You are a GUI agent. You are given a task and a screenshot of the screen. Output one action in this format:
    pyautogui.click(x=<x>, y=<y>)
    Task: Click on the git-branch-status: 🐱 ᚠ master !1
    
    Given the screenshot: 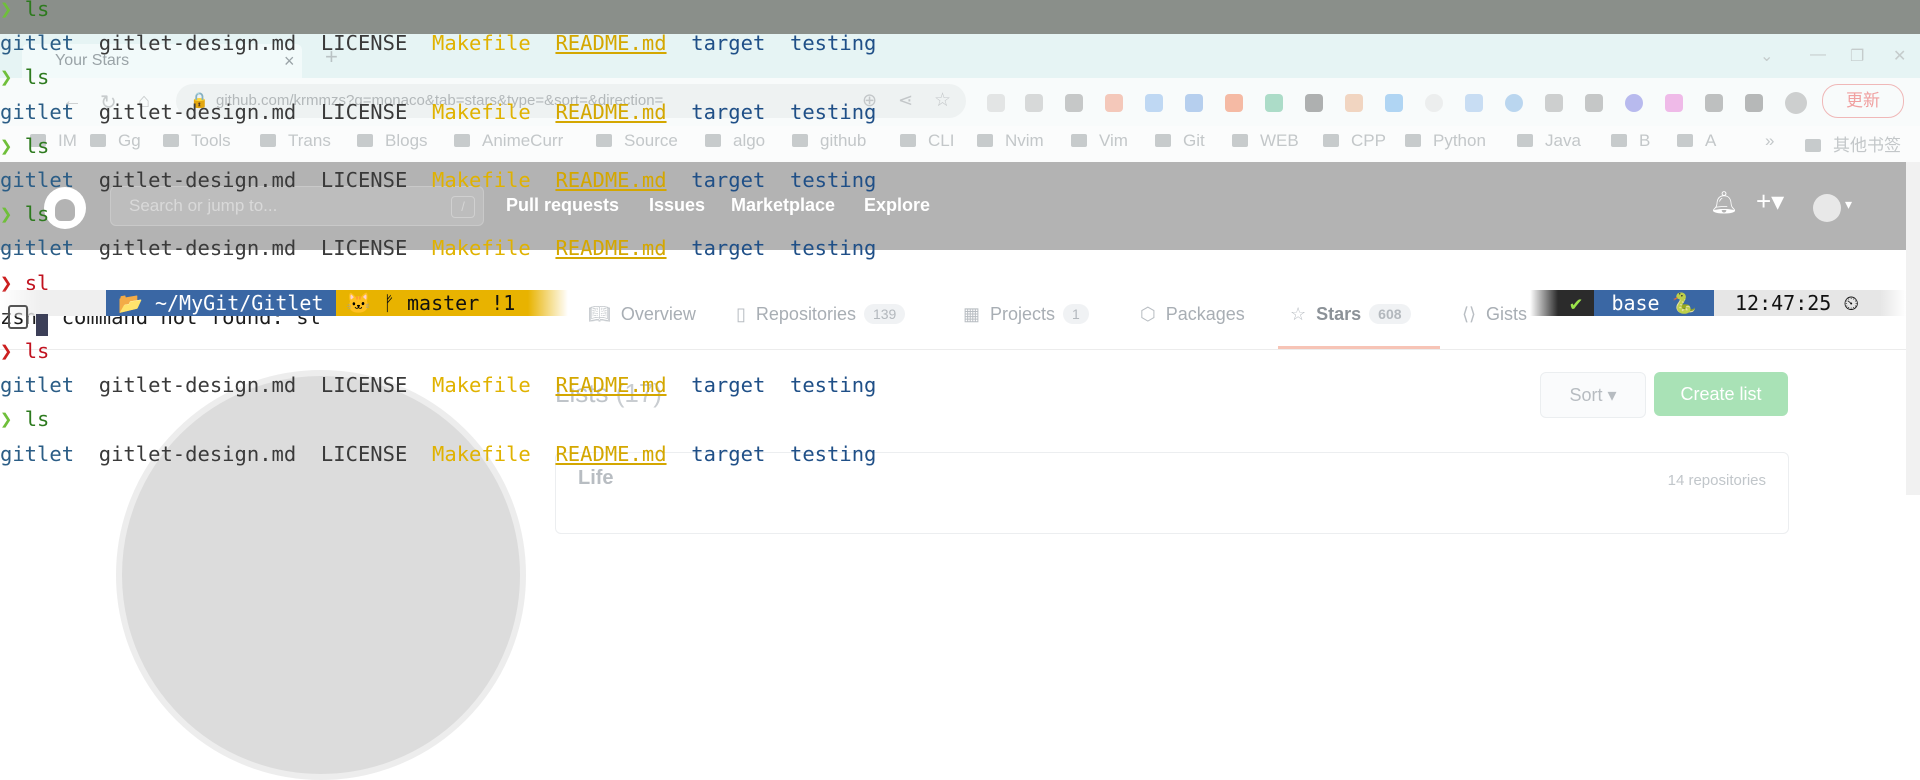 What is the action you would take?
    pyautogui.click(x=432, y=303)
    